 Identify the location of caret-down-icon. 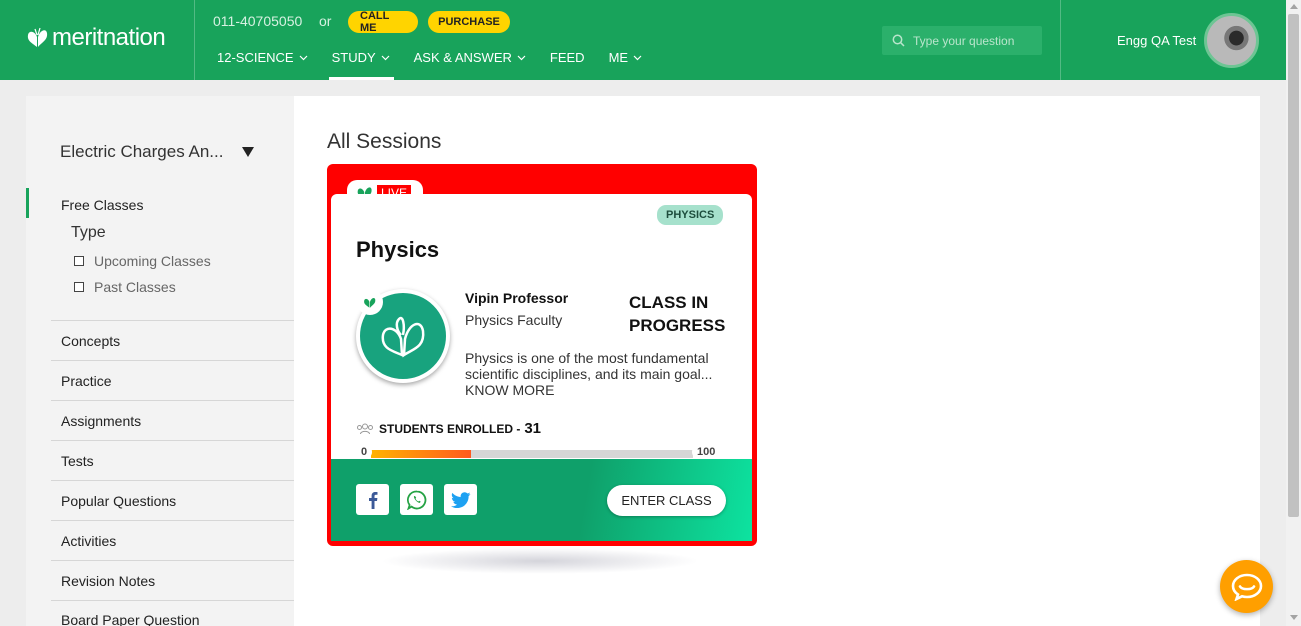
(248, 152).